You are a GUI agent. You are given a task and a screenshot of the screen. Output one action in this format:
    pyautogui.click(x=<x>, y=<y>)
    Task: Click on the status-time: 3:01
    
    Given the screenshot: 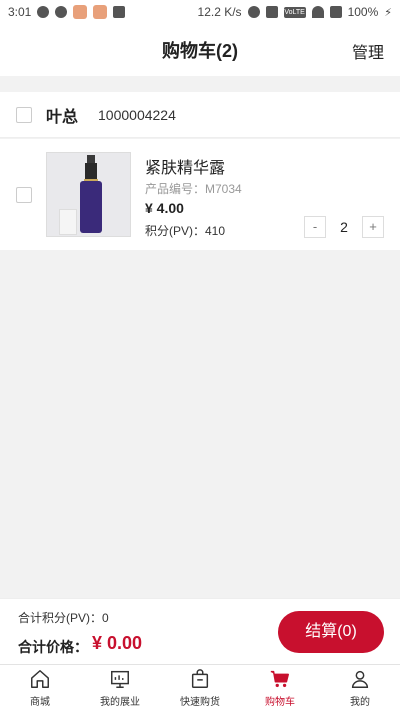 What is the action you would take?
    pyautogui.click(x=20, y=12)
    